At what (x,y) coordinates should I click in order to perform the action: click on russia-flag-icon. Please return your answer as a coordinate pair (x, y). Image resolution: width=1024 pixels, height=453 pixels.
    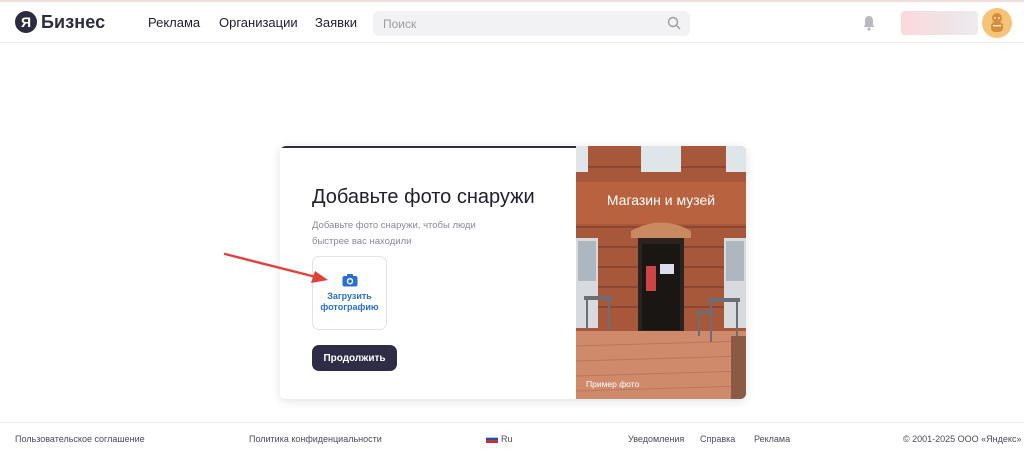
    Looking at the image, I should click on (492, 439).